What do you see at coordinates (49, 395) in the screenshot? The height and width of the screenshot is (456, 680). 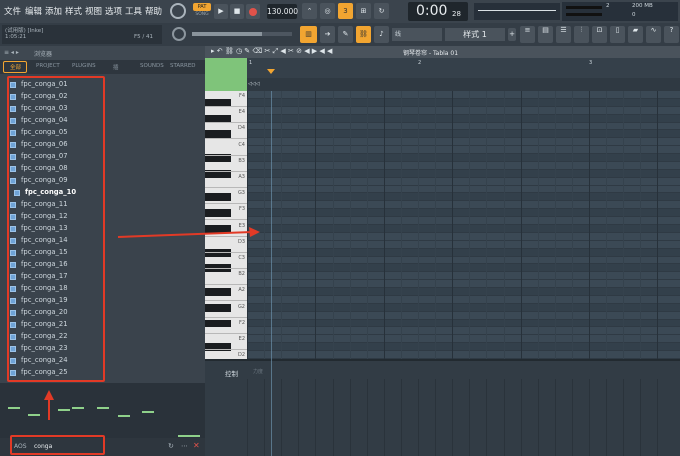 I see `arrow-head-up` at bounding box center [49, 395].